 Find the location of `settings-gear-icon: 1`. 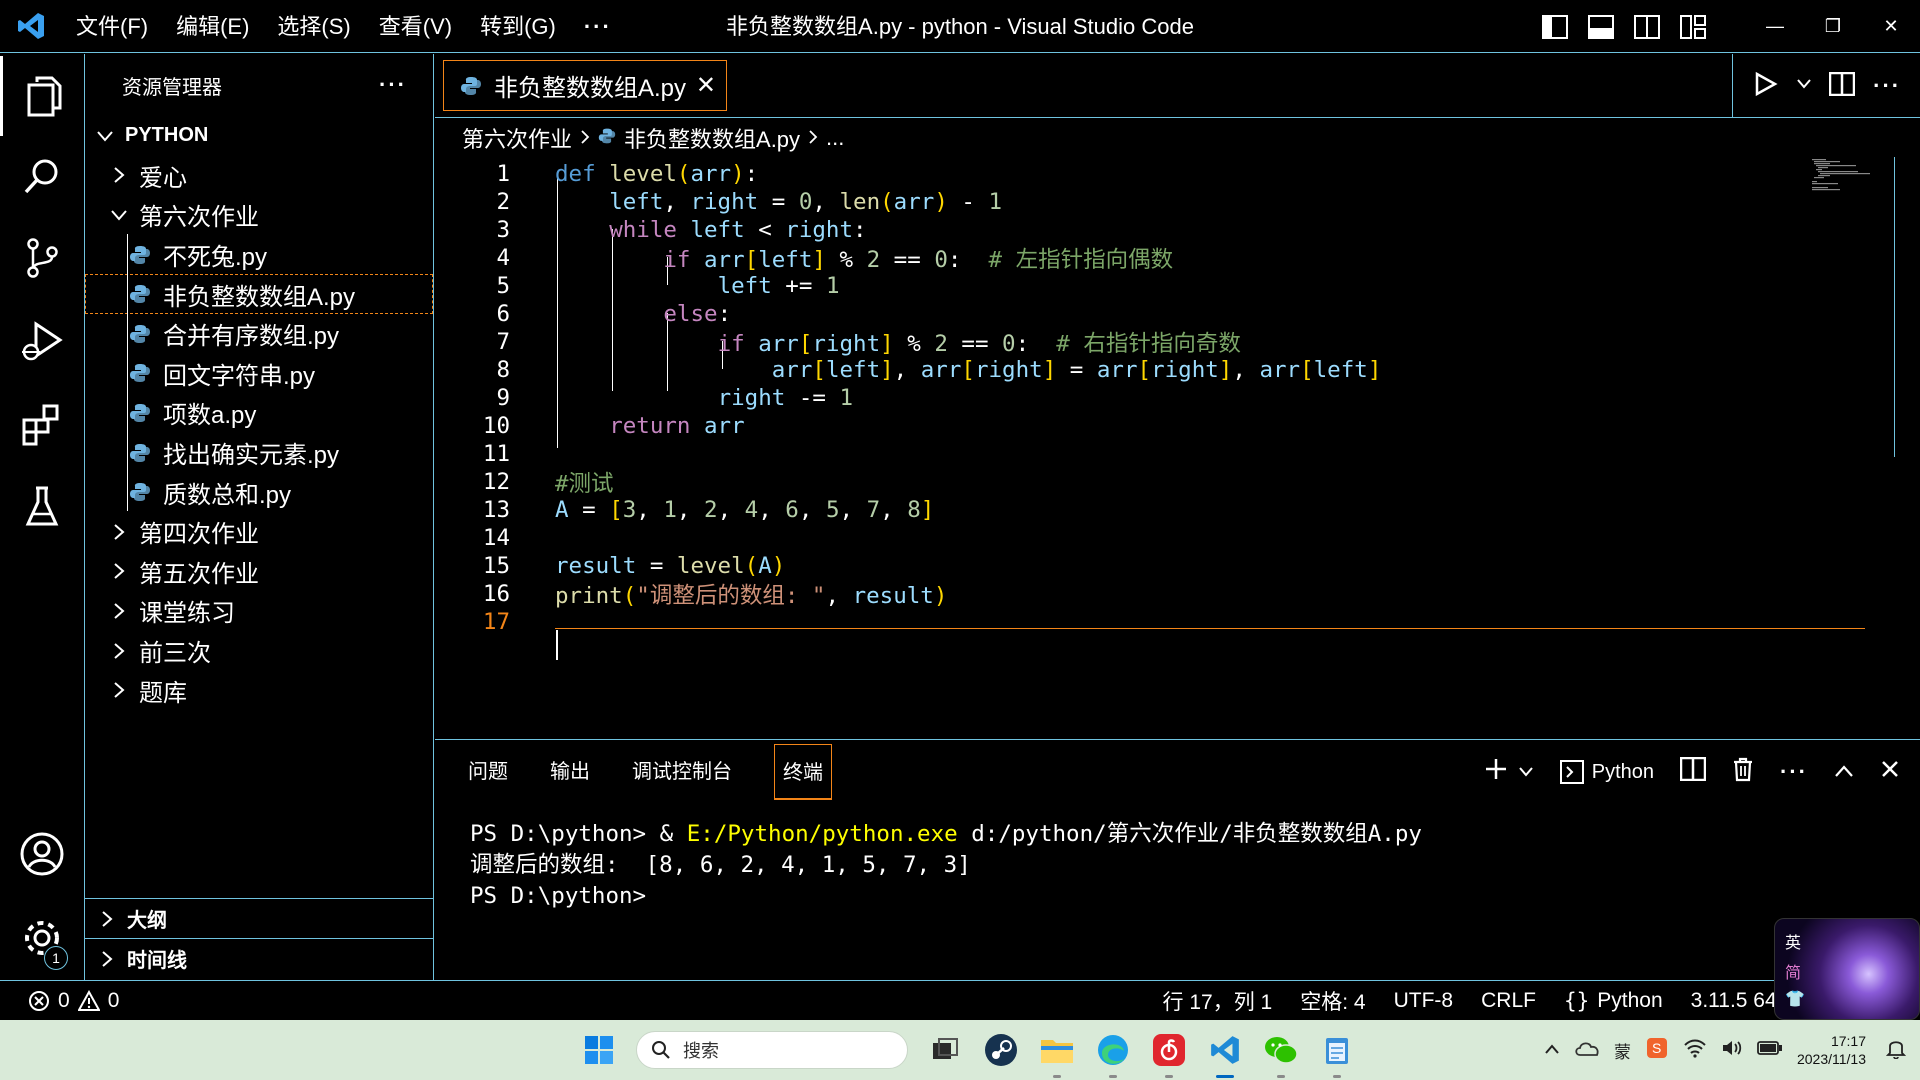

settings-gear-icon: 1 is located at coordinates (42, 938).